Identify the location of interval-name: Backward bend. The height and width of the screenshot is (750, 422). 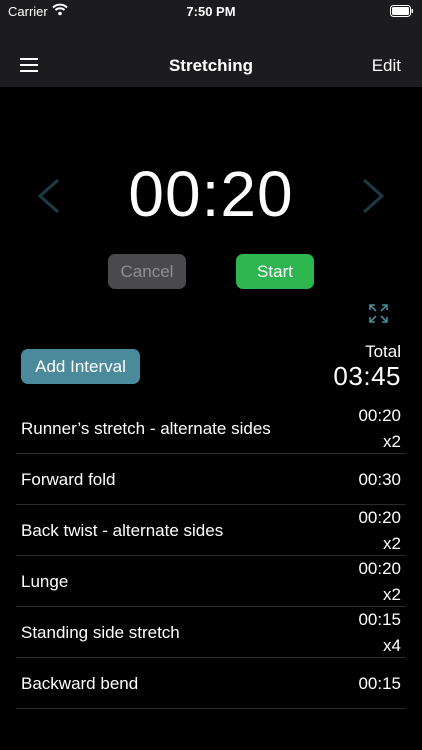
(80, 683).